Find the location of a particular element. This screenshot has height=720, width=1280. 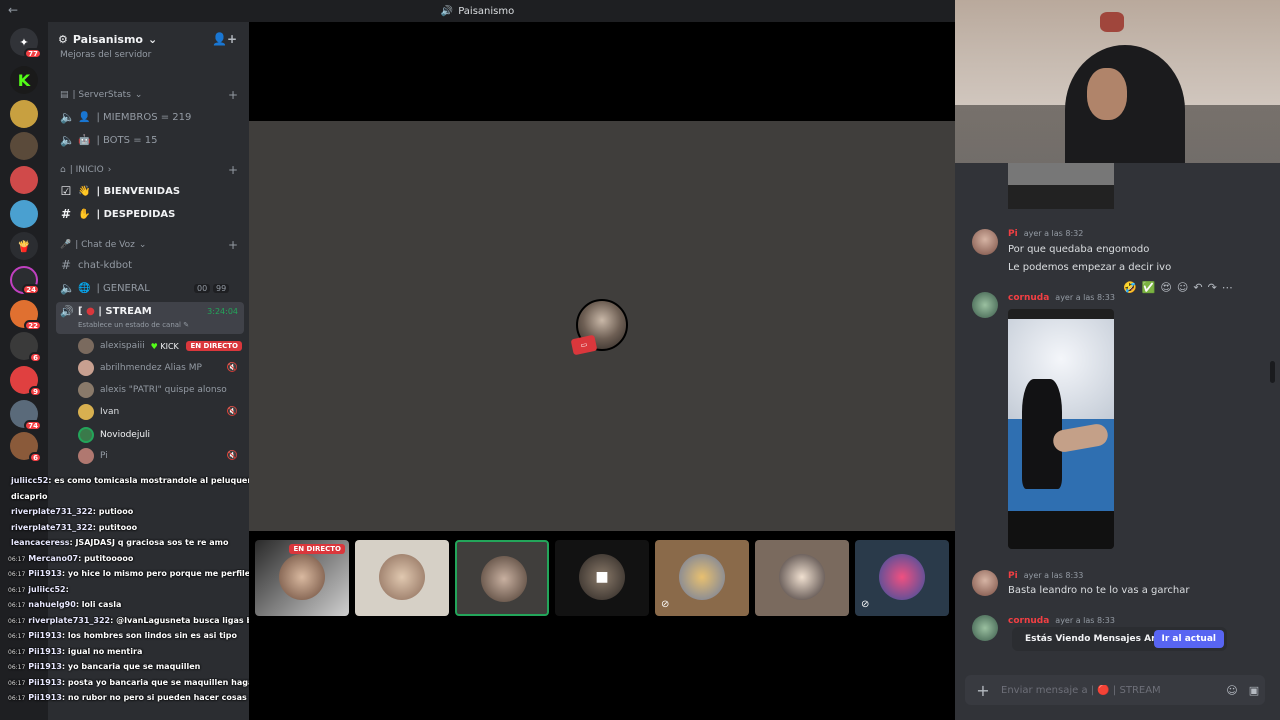

focused-user-avatar: ▭ is located at coordinates (599, 327).